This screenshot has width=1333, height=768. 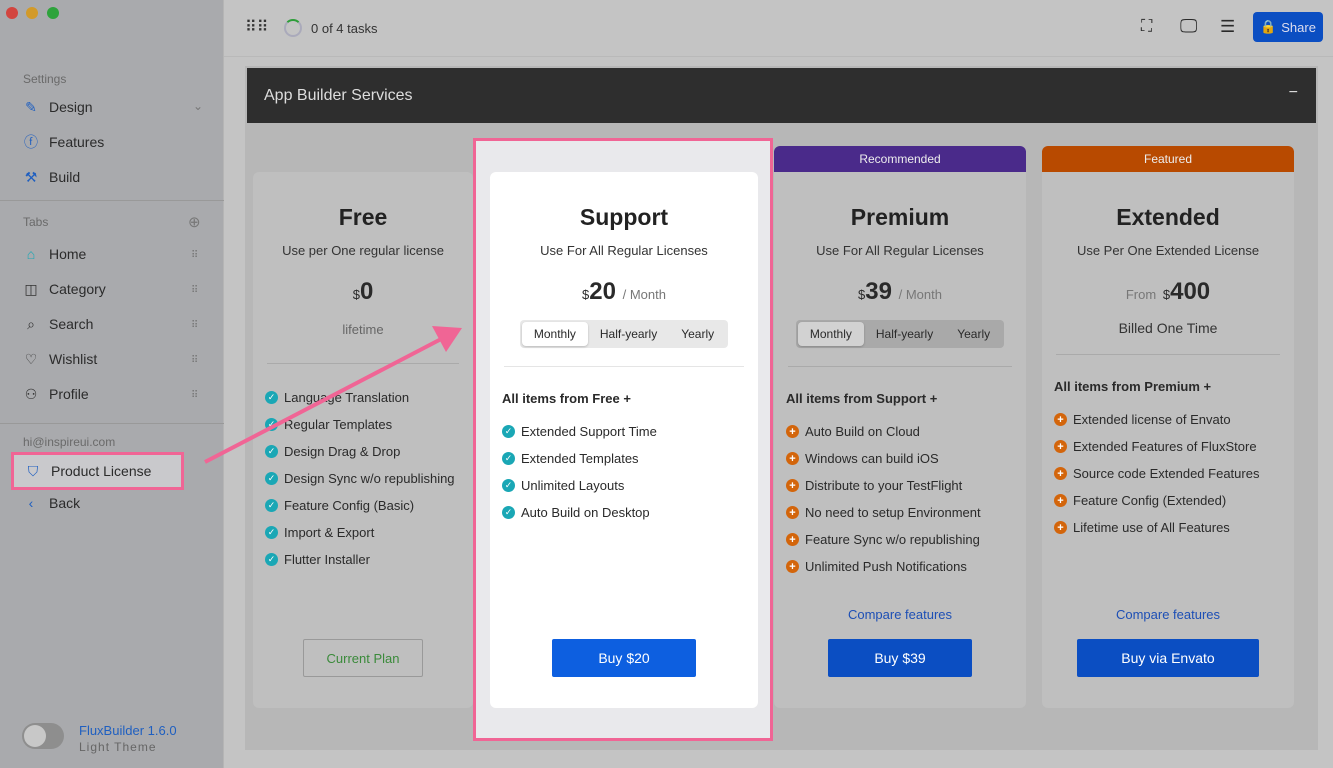 I want to click on back-button: ‹ Back, so click(x=51, y=503).